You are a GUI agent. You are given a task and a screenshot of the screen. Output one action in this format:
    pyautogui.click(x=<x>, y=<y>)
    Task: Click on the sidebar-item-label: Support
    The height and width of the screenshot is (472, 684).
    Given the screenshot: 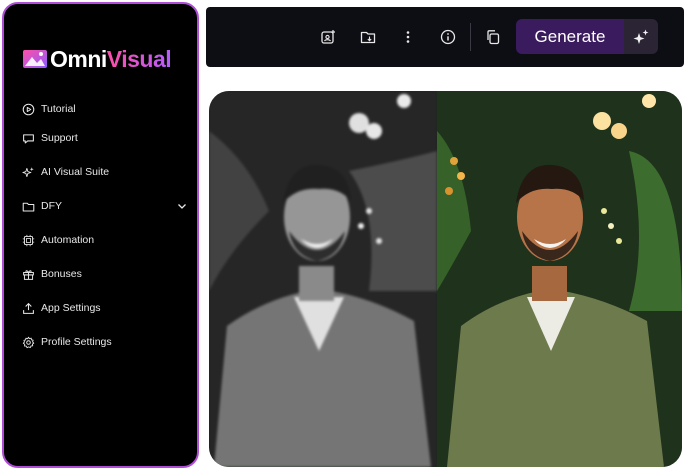 What is the action you would take?
    pyautogui.click(x=59, y=138)
    